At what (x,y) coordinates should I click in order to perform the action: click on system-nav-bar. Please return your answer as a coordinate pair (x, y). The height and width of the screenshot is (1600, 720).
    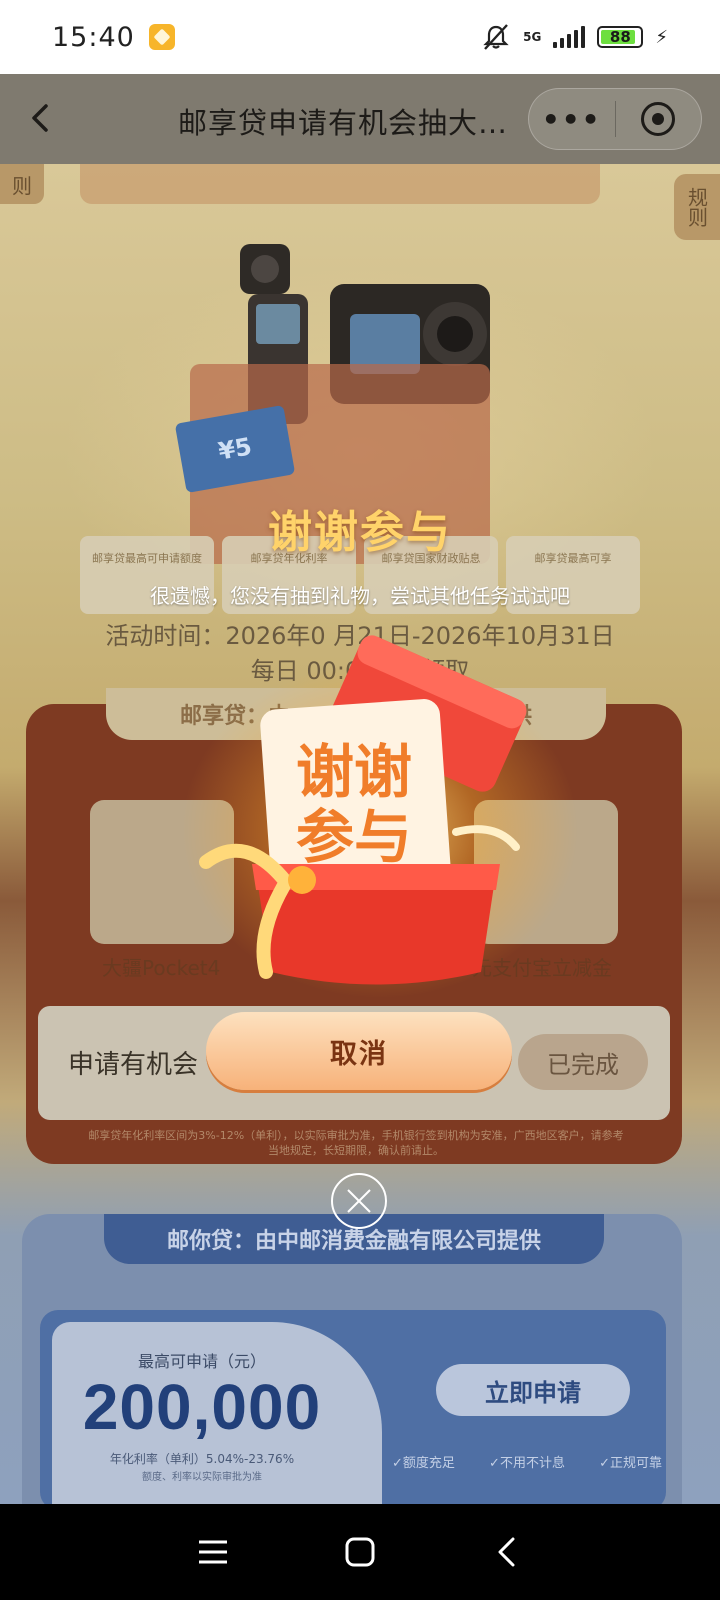
    Looking at the image, I should click on (360, 1552).